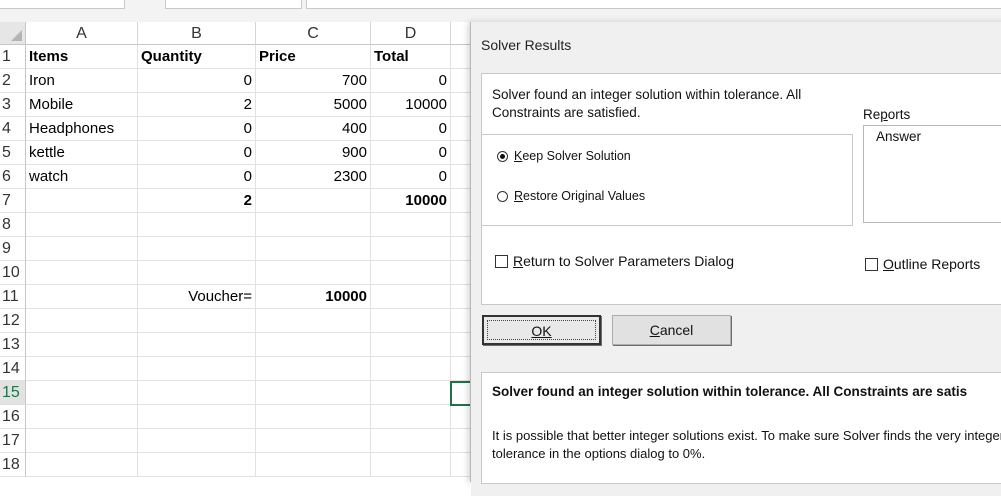 Image resolution: width=1001 pixels, height=496 pixels. I want to click on cell-d6: 0, so click(411, 177).